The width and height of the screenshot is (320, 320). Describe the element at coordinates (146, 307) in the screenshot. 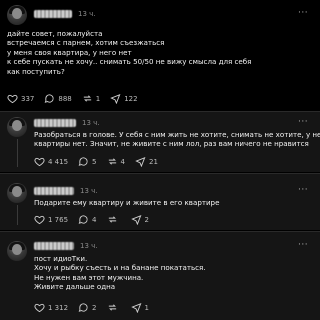

I see `share-count: 1` at that location.